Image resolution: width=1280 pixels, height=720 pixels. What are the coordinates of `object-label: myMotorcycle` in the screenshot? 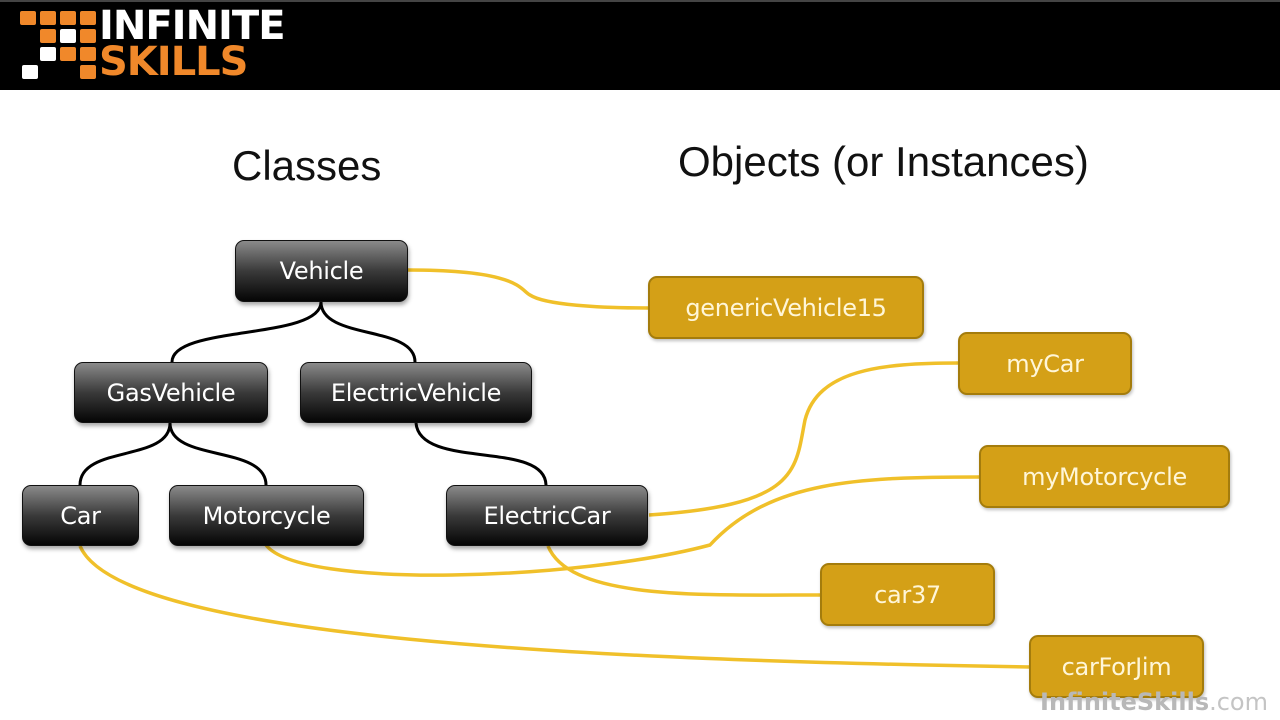 It's located at (1104, 476).